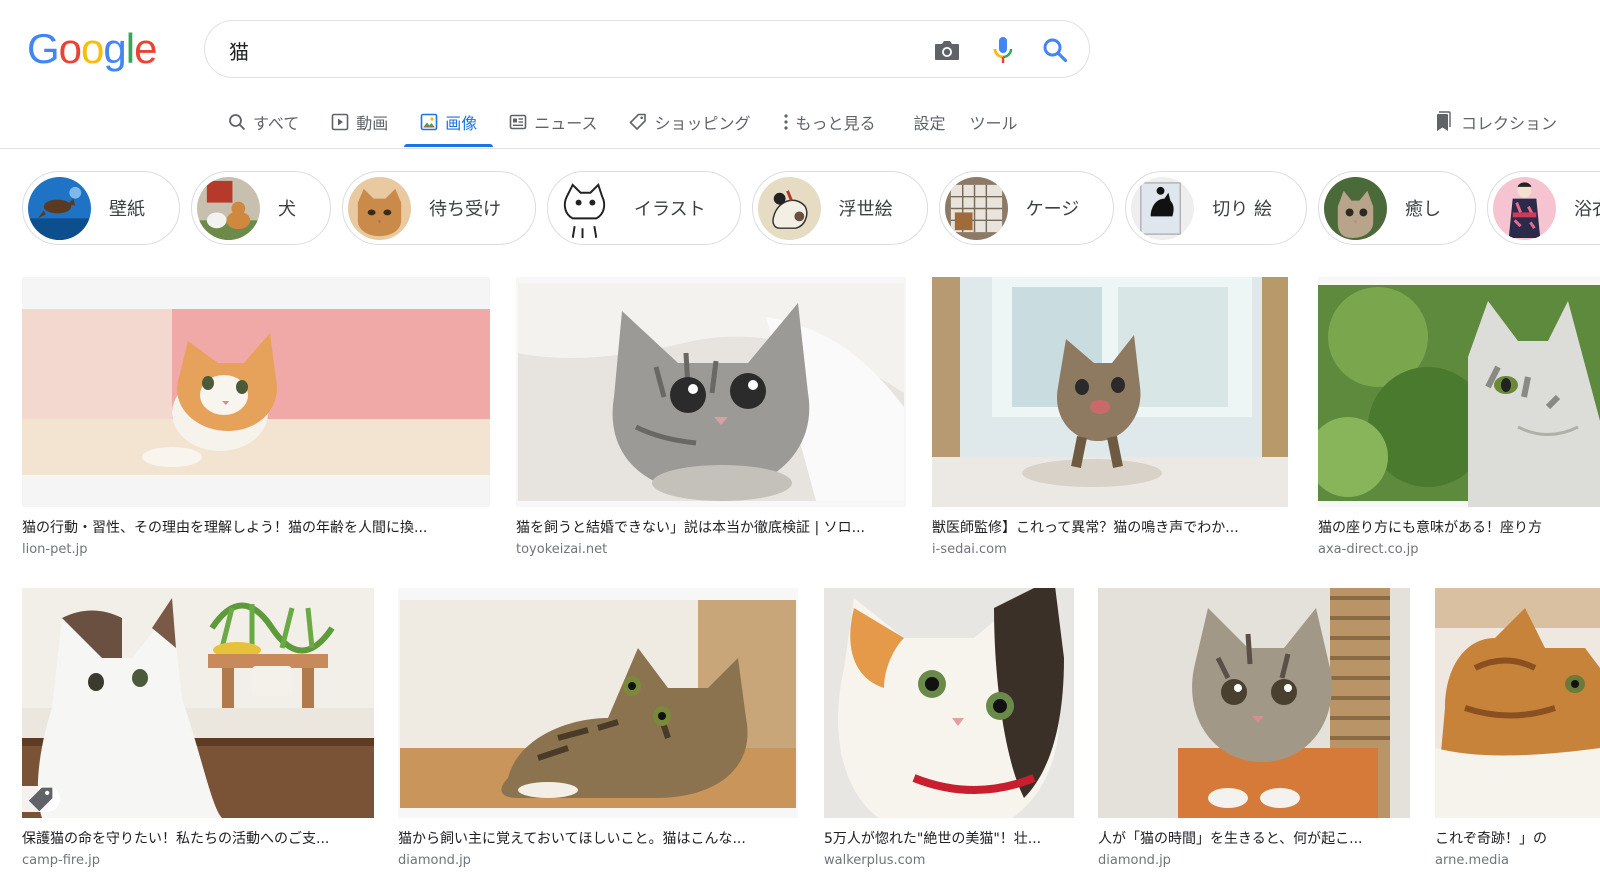  I want to click on result-domain: walkerplus.com, so click(875, 860).